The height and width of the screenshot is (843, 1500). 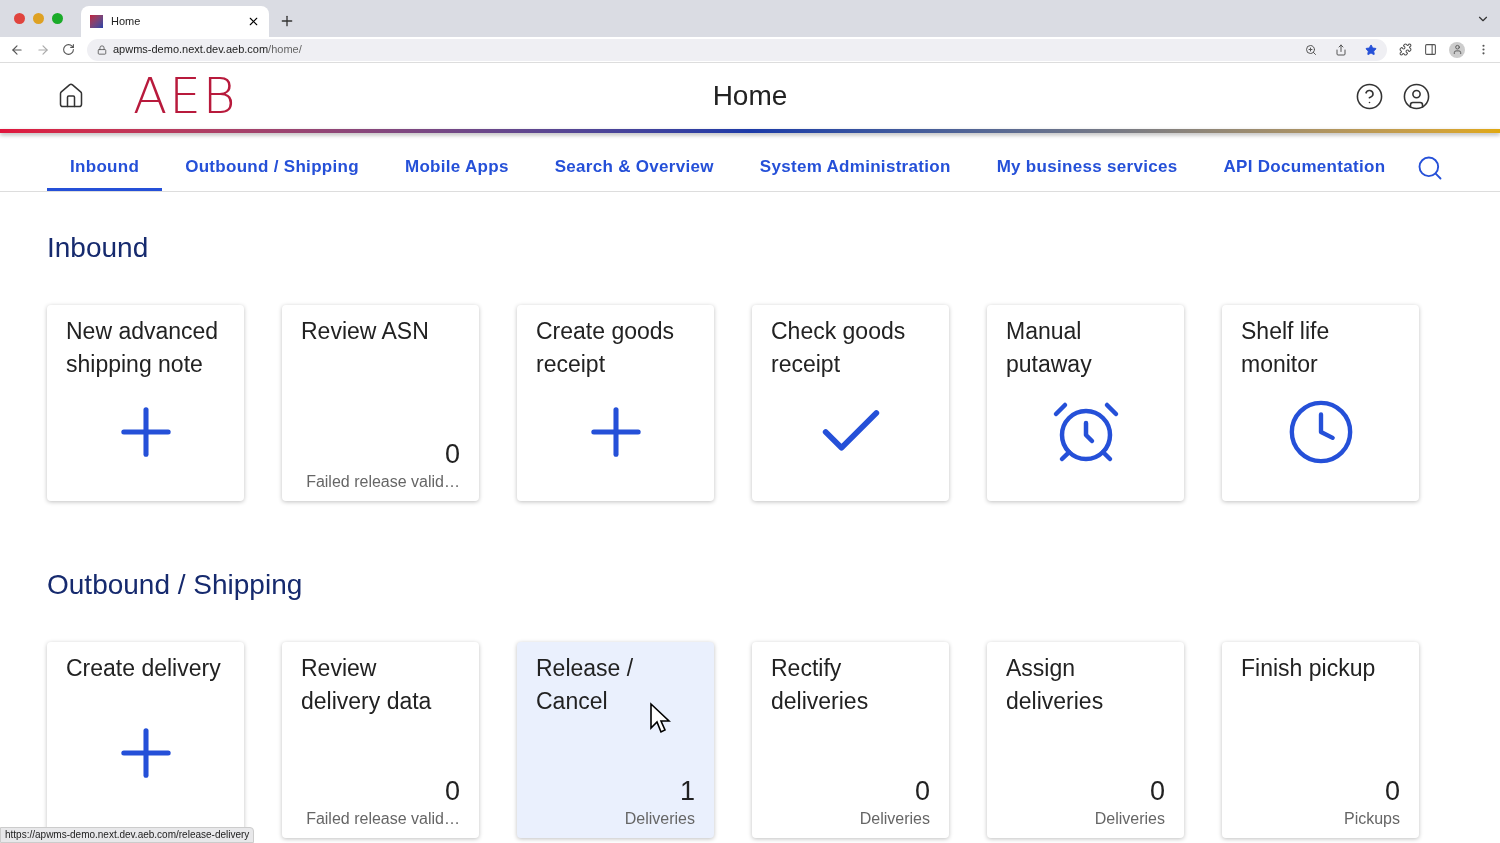 I want to click on link-url-tooltip: https://apwms-demo.next.dev.aeb.com/release-delivery, so click(x=127, y=835).